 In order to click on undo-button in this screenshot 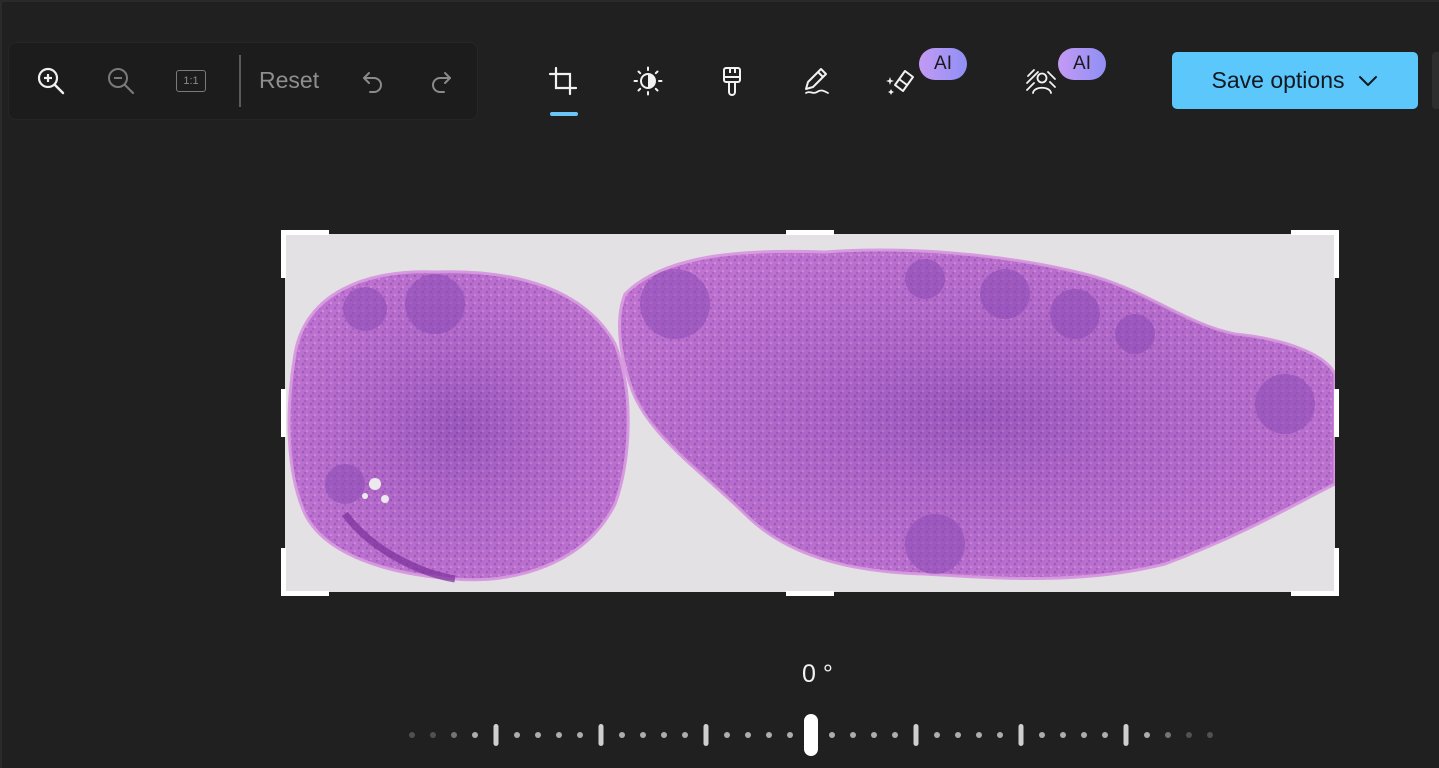, I will do `click(373, 81)`.